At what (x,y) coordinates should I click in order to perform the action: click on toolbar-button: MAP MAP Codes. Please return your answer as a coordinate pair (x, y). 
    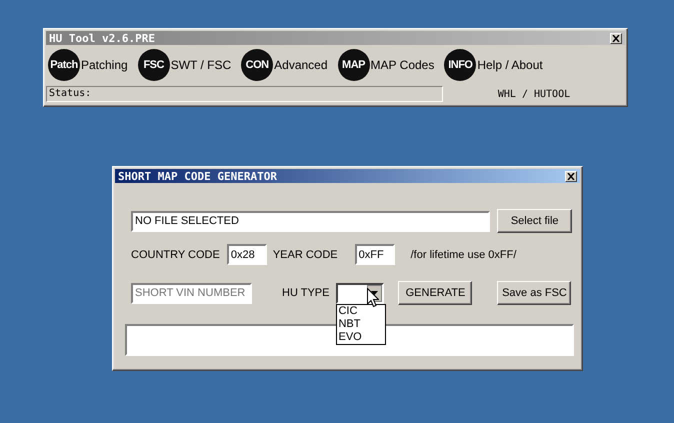
    Looking at the image, I should click on (386, 65).